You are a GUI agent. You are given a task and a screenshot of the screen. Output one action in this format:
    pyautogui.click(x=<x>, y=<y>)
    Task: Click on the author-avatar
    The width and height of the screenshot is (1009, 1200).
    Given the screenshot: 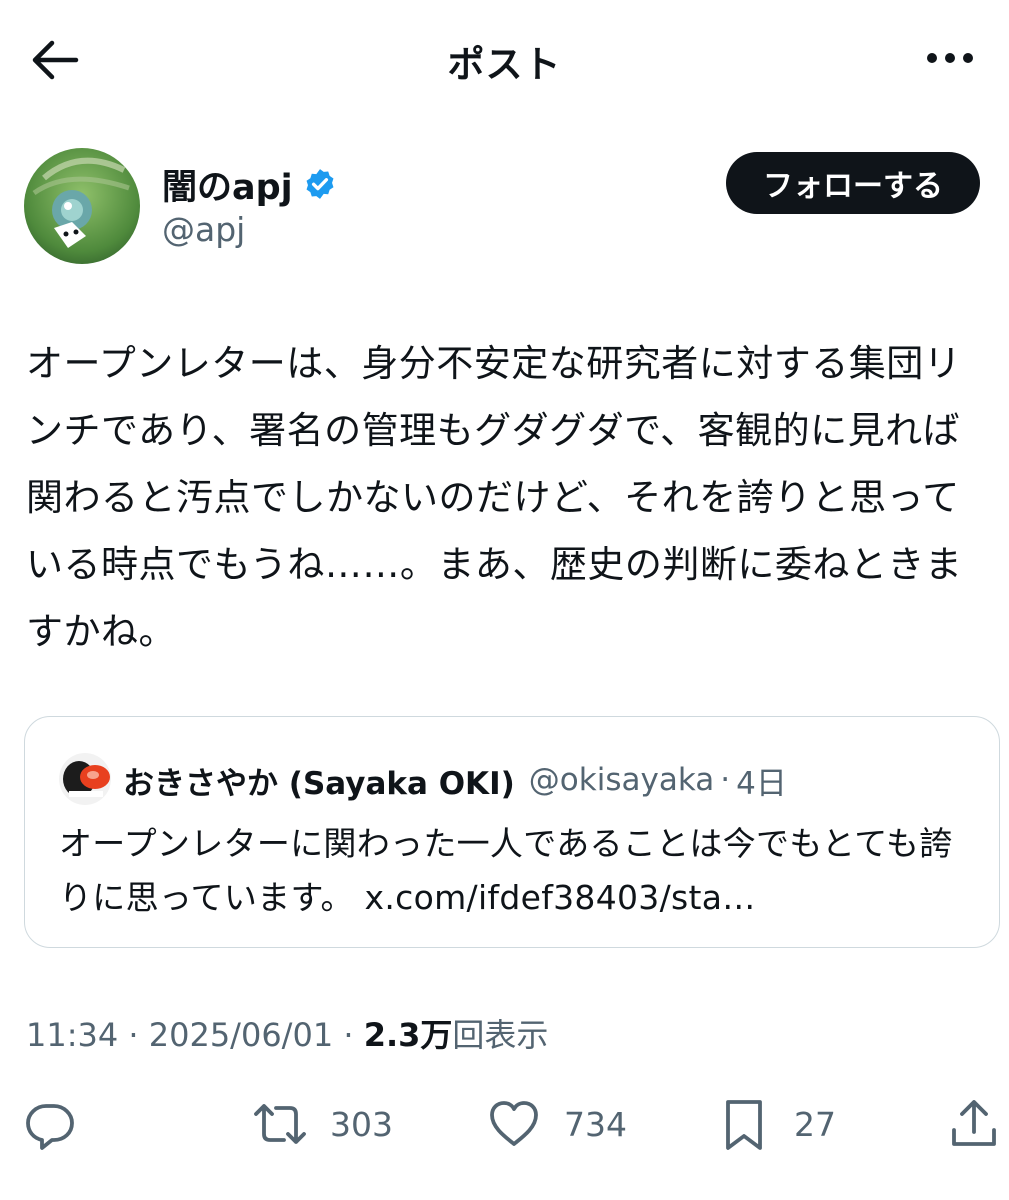 What is the action you would take?
    pyautogui.click(x=82, y=206)
    